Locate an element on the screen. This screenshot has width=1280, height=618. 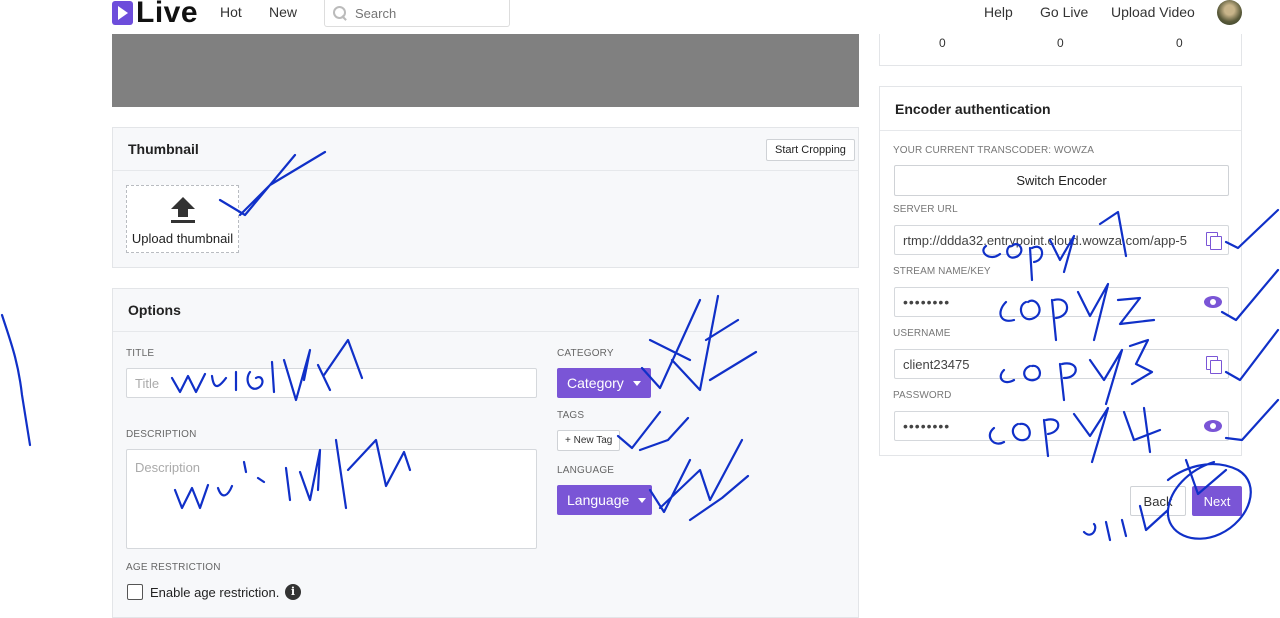
username-label: USERNAME is located at coordinates (922, 333).